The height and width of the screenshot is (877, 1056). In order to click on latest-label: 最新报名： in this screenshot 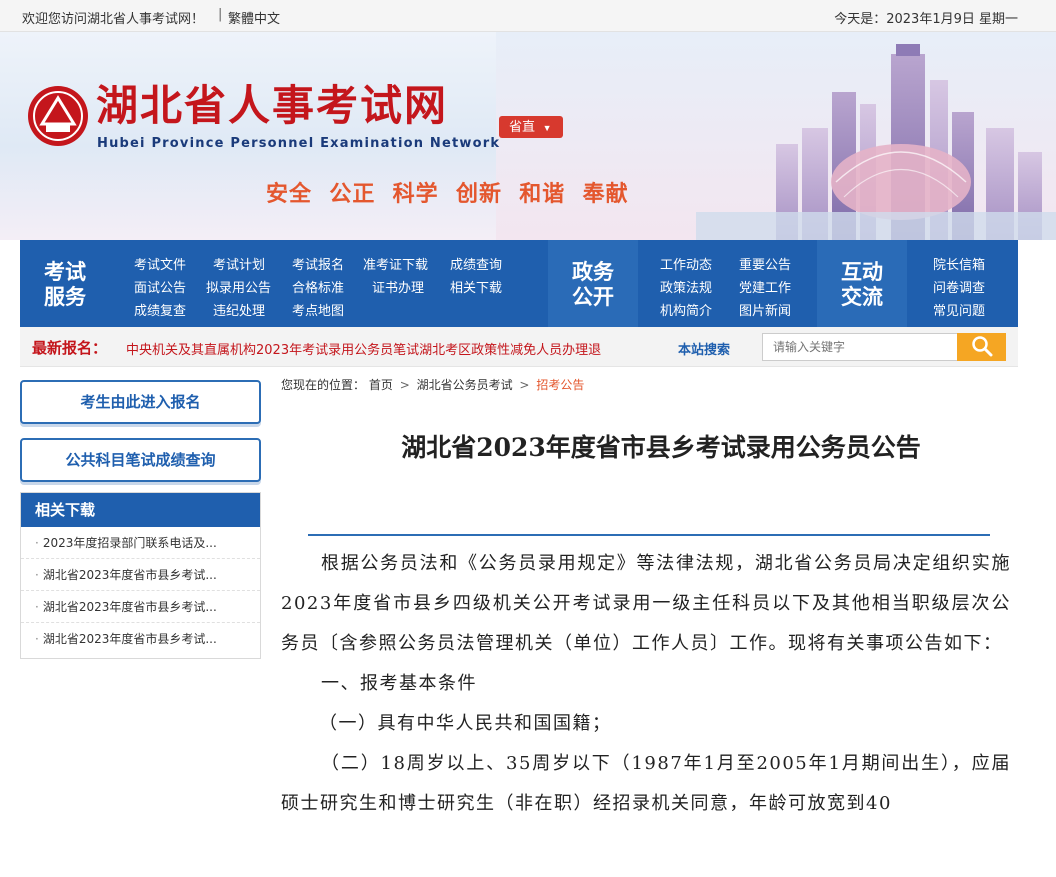, I will do `click(70, 348)`.